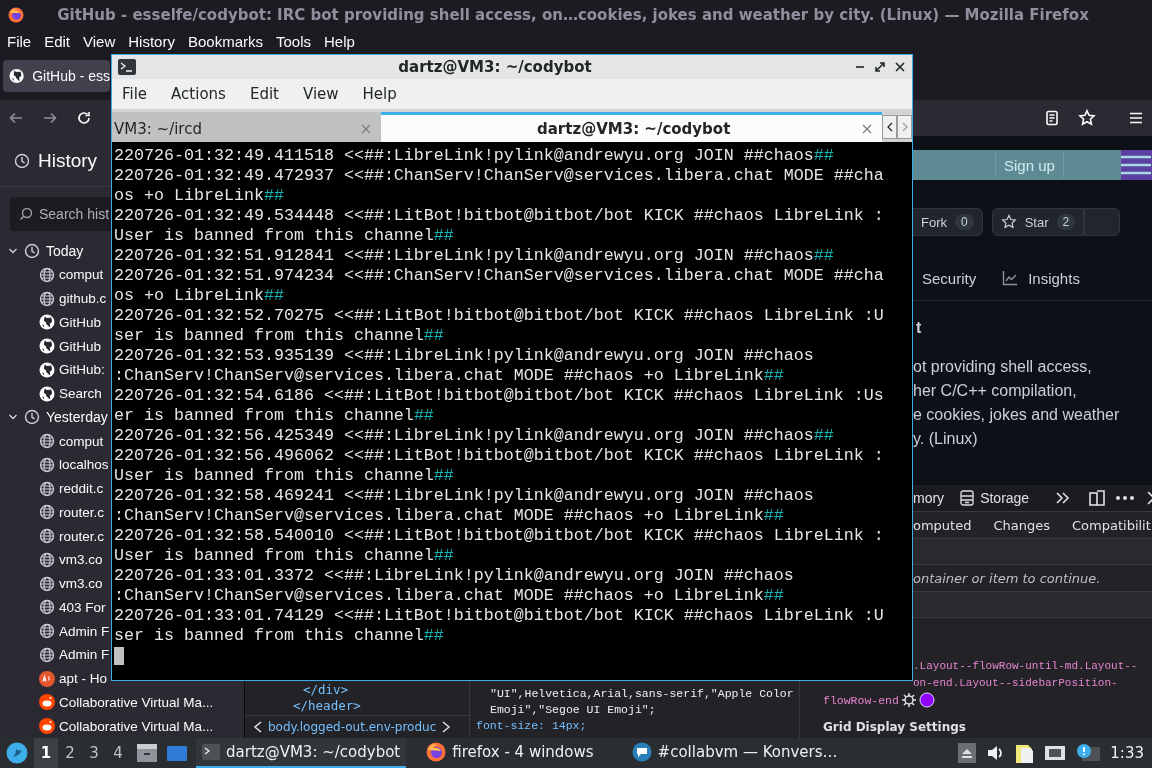 This screenshot has width=1152, height=768. What do you see at coordinates (1015, 683) in the screenshot?
I see `selector-line: on-end.Layout--sidebarPosition-` at bounding box center [1015, 683].